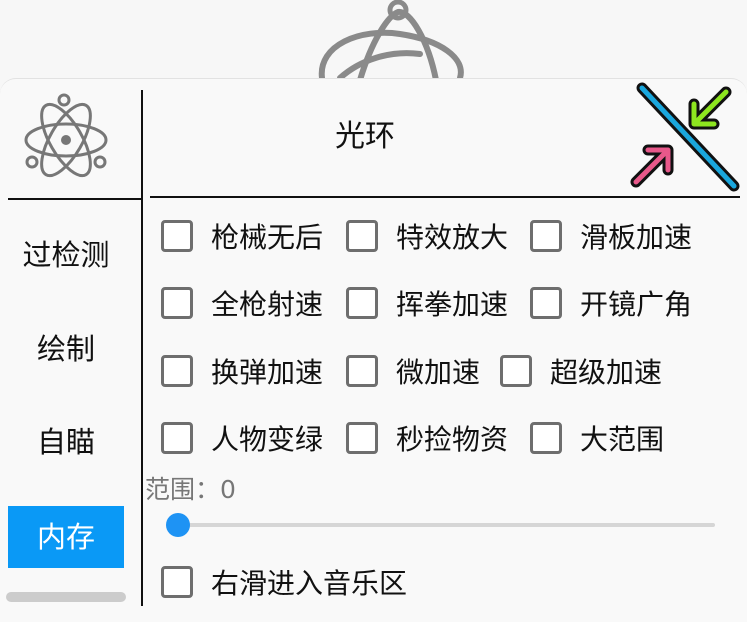  What do you see at coordinates (267, 439) in the screenshot?
I see `option-label: 人物变绿` at bounding box center [267, 439].